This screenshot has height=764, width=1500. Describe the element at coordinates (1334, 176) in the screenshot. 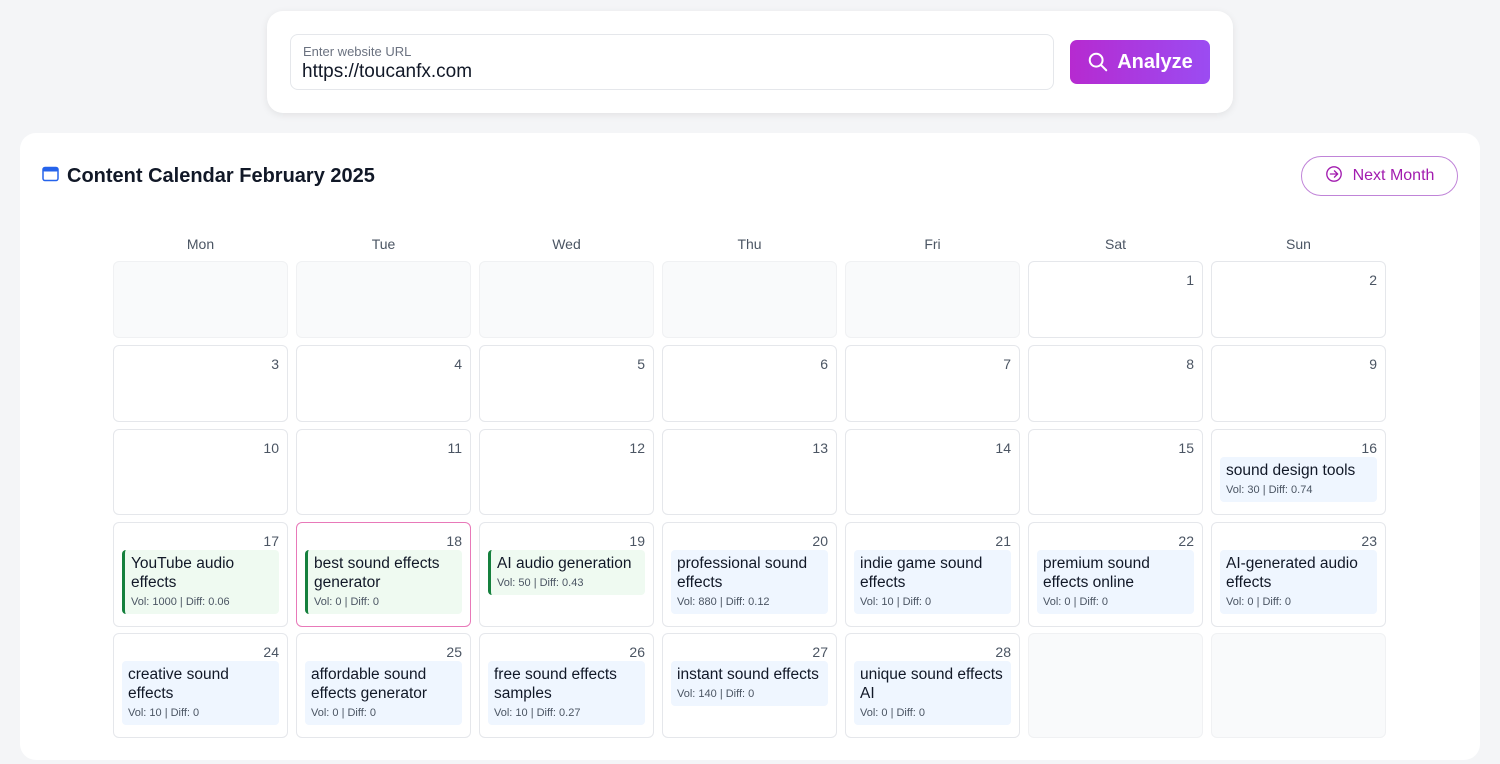

I see `arrow-right-circle-icon` at that location.